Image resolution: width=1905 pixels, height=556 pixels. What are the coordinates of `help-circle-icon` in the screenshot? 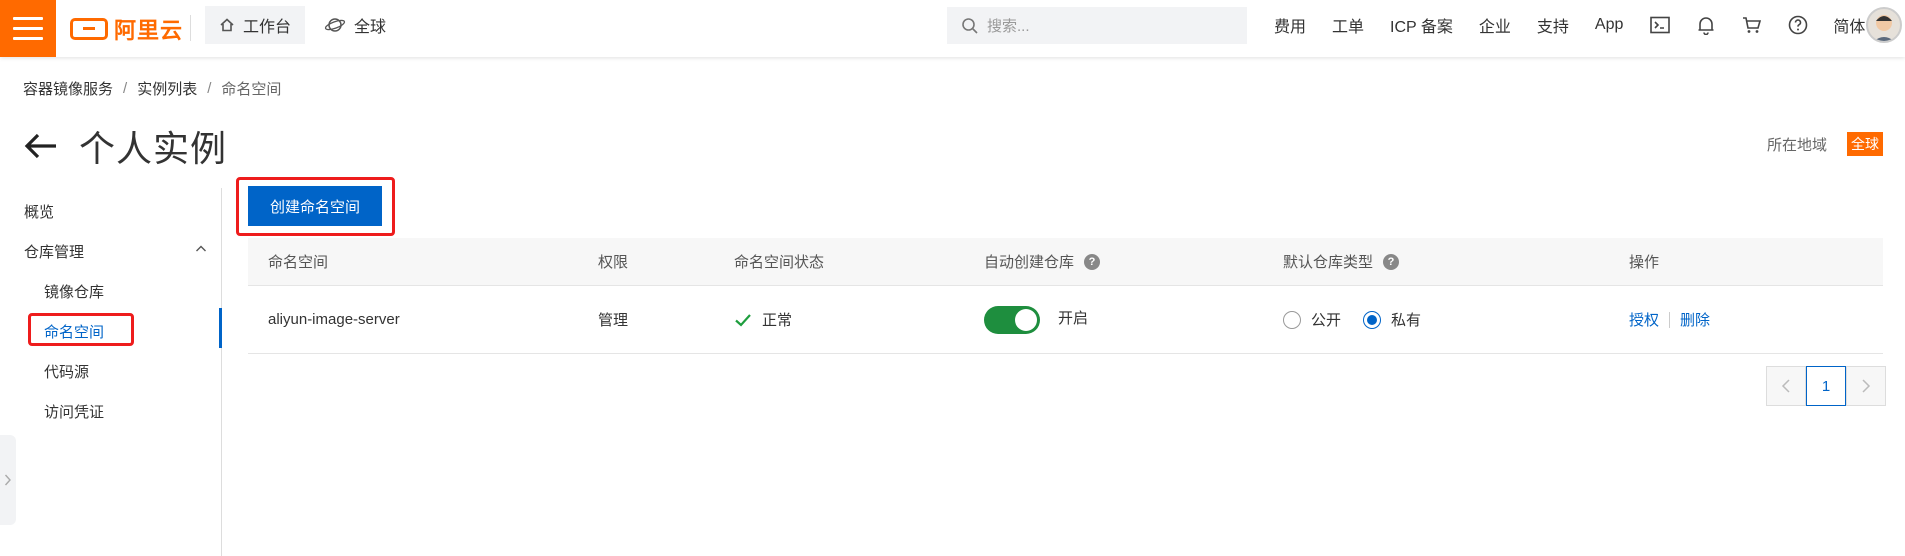 It's located at (1798, 25).